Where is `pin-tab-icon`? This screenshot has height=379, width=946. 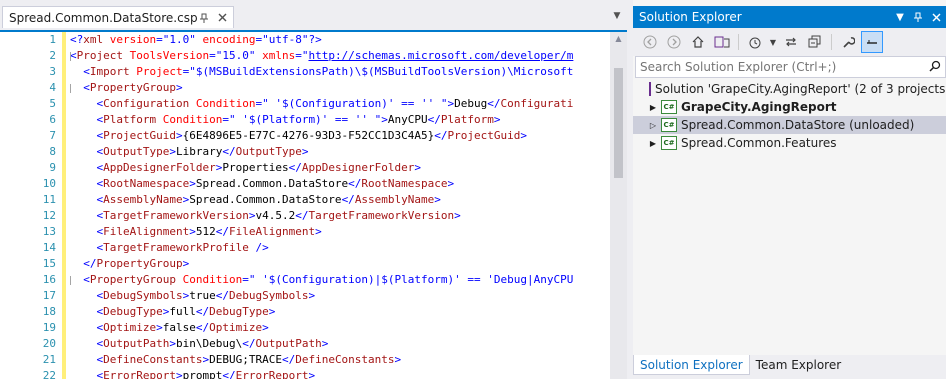 pin-tab-icon is located at coordinates (204, 18).